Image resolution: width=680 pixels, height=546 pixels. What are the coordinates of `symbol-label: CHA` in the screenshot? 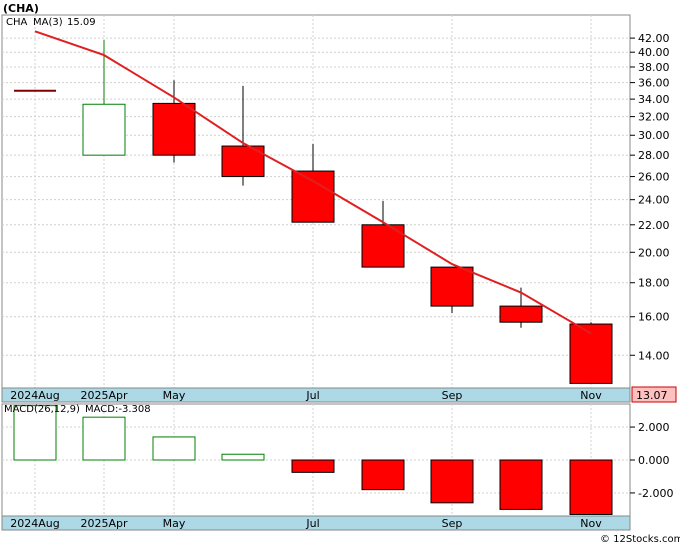 It's located at (17, 22).